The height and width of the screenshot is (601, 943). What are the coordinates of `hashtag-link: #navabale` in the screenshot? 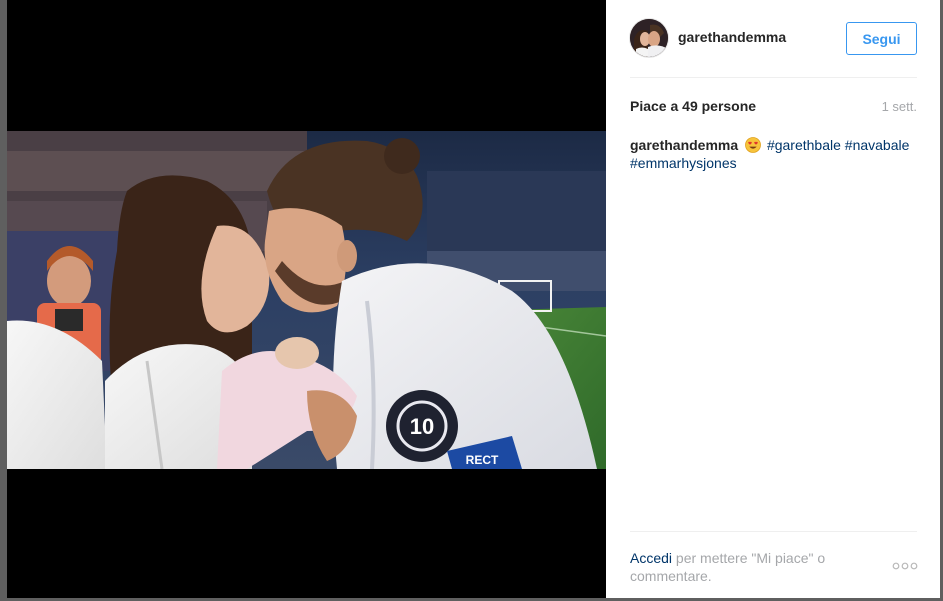 It's located at (877, 145).